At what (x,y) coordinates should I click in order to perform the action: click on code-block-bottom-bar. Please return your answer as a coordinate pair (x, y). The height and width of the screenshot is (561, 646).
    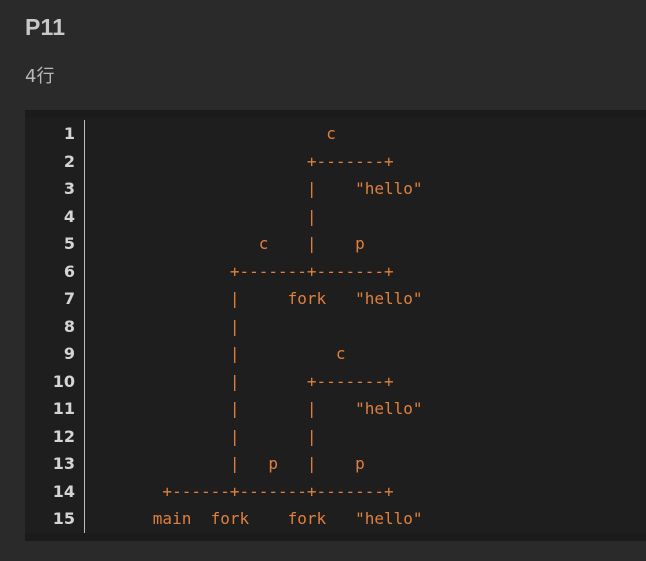
    Looking at the image, I should click on (335, 537).